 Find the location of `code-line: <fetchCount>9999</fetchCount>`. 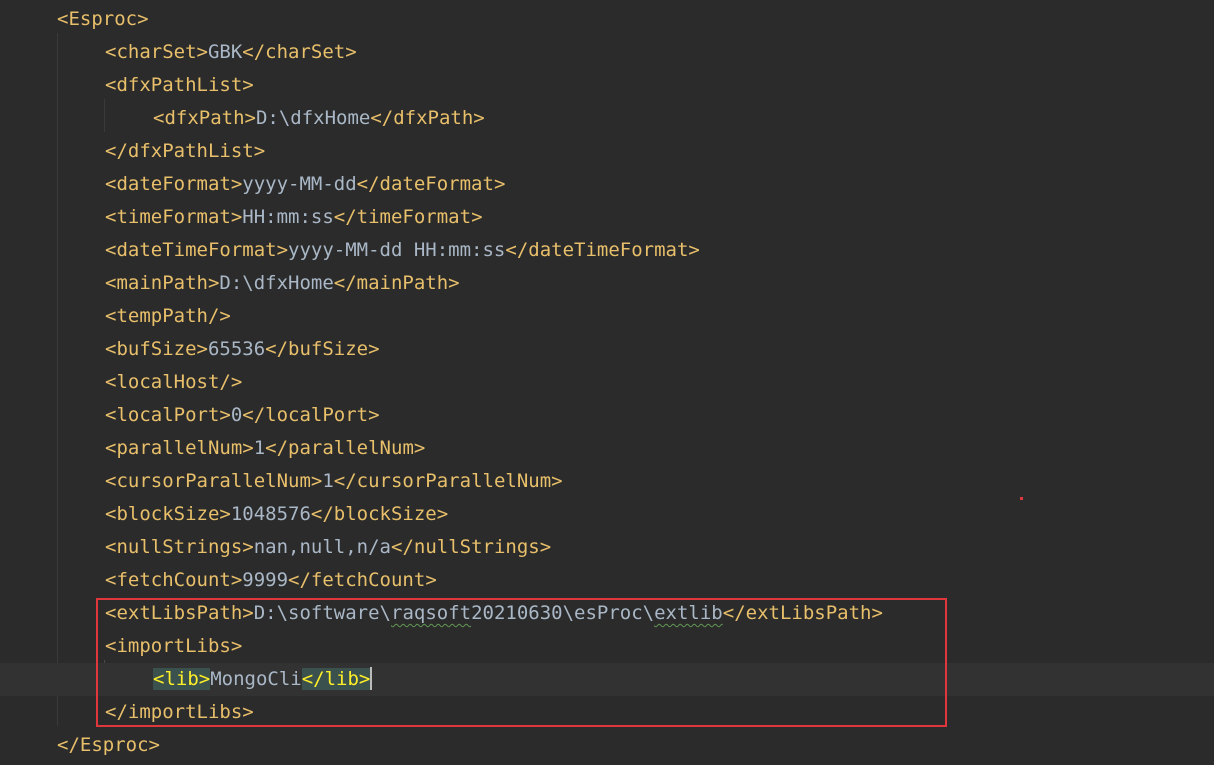

code-line: <fetchCount>9999</fetchCount> is located at coordinates (607, 580).